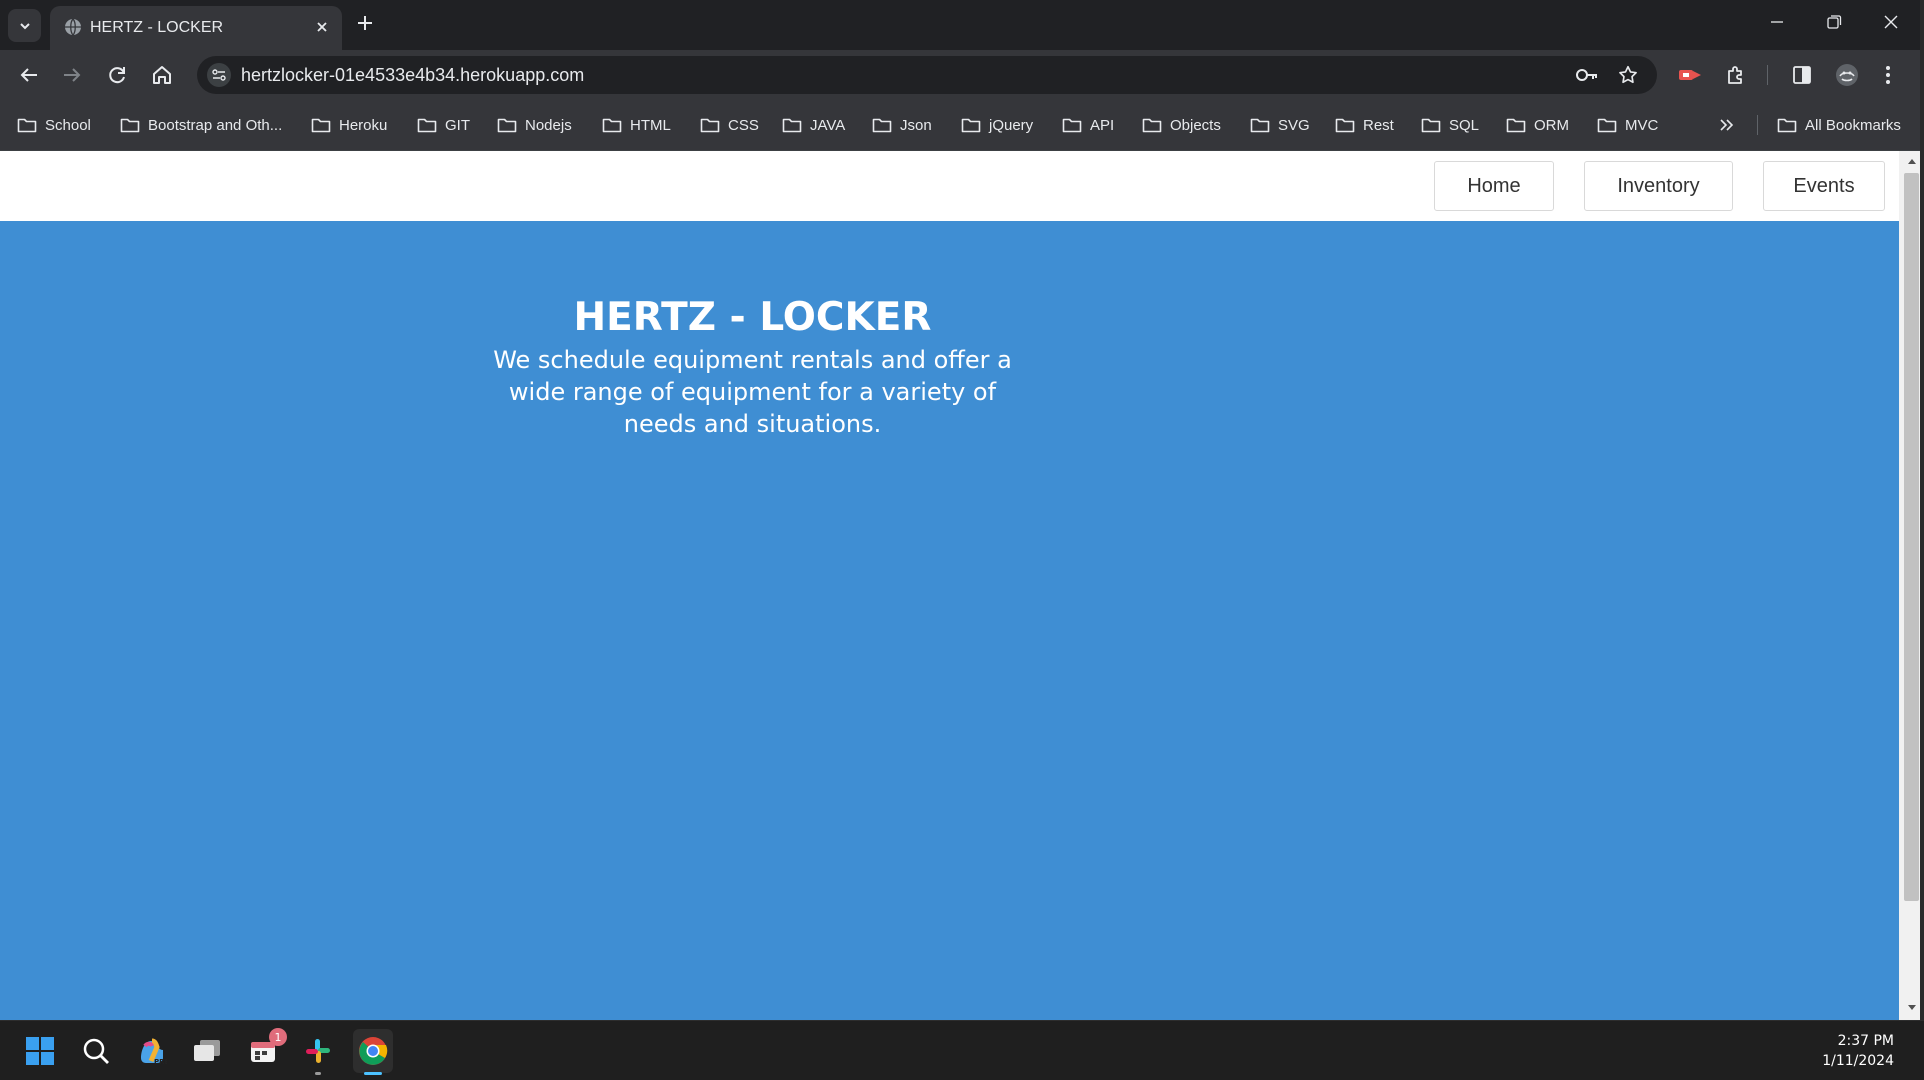 The image size is (1924, 1080). I want to click on taskbar-task-view-button, so click(207, 1051).